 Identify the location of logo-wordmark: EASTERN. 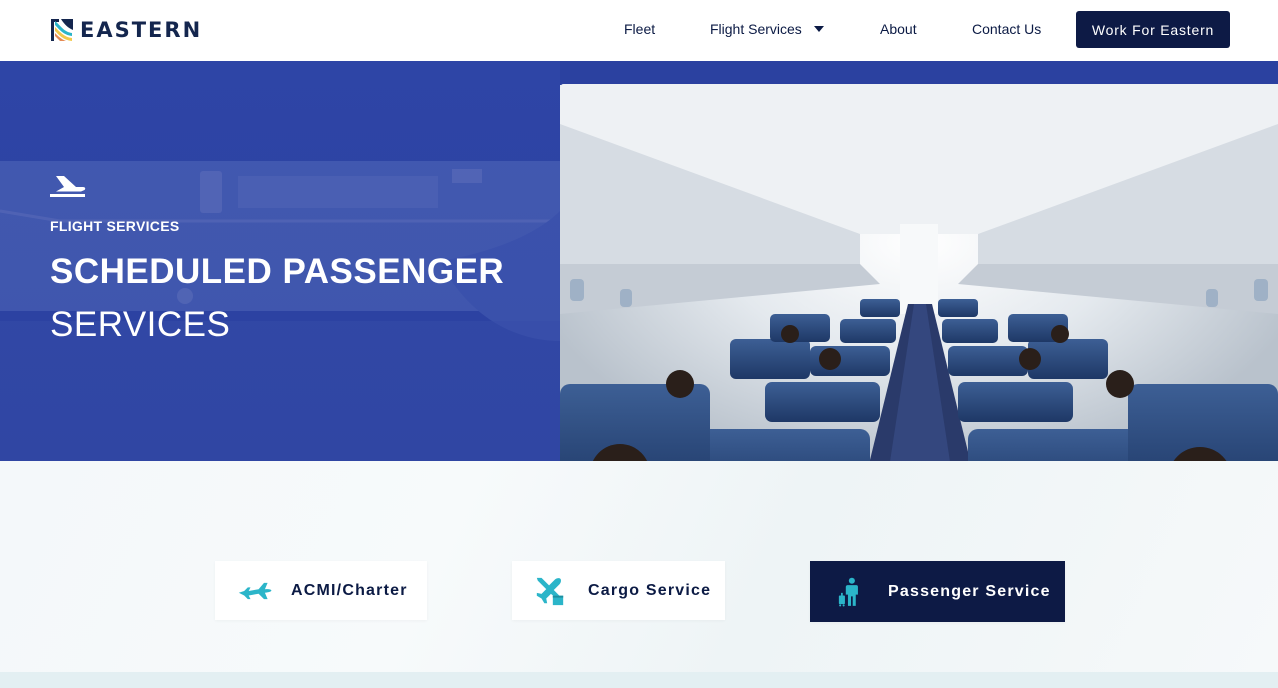
(141, 30).